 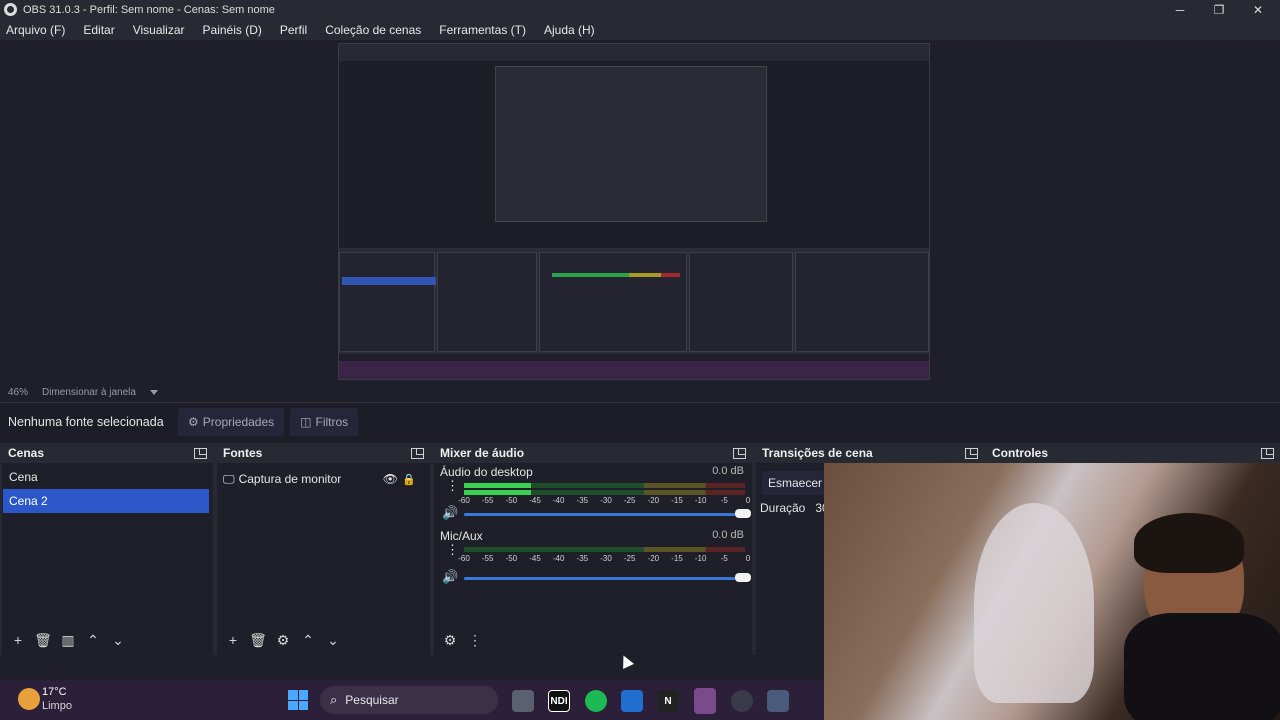 What do you see at coordinates (35, 30) in the screenshot?
I see `menu-file: Arquivo (F)` at bounding box center [35, 30].